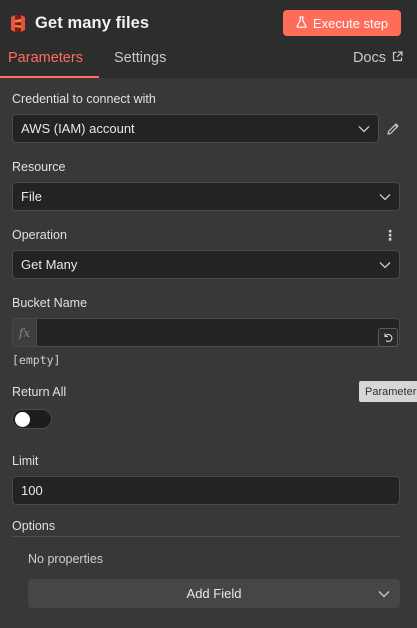 The image size is (417, 628). I want to click on tab-parameters-label: Parameters, so click(45, 57).